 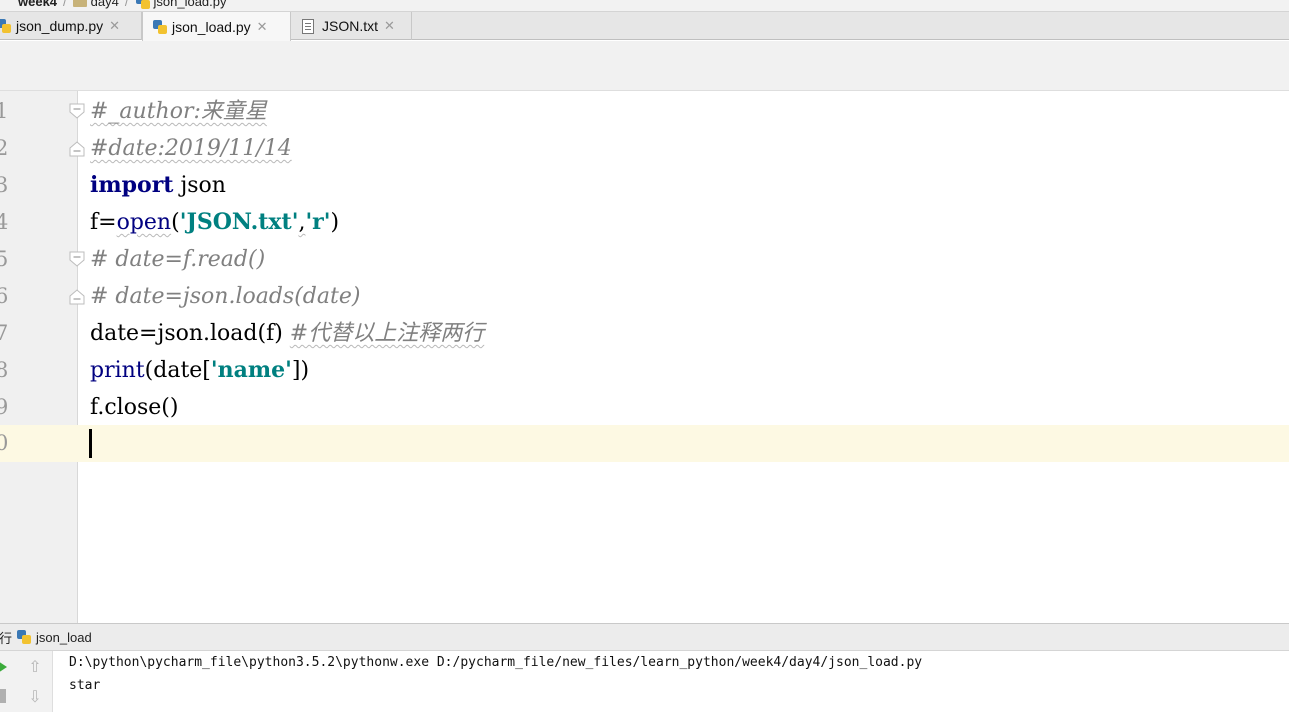 I want to click on scroll-up-icon: ⇧, so click(x=35, y=667).